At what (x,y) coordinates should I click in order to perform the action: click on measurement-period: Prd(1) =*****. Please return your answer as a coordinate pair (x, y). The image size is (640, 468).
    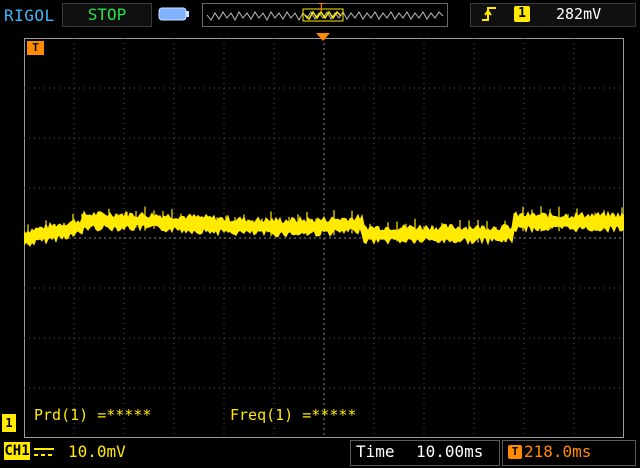
    Looking at the image, I should click on (93, 415).